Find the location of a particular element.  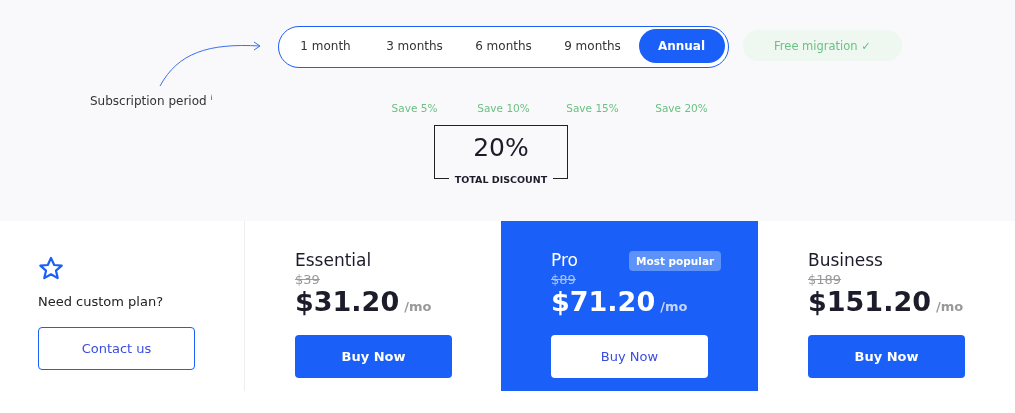

save-label: Save 20% is located at coordinates (681, 108).